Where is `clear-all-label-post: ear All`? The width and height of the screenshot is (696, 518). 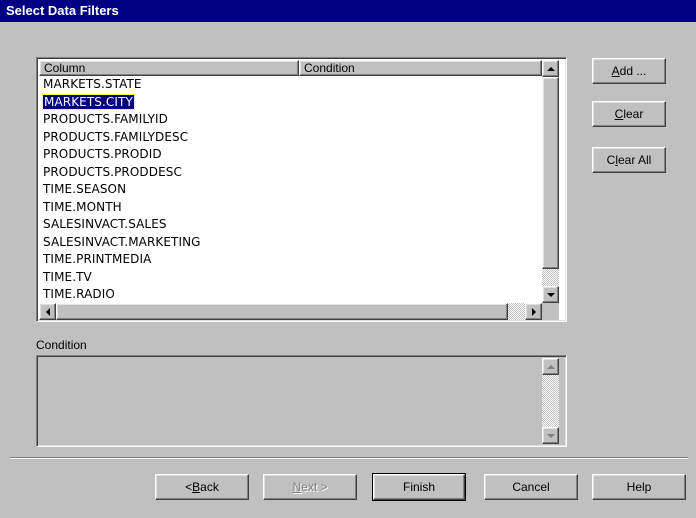 clear-all-label-post: ear All is located at coordinates (634, 160).